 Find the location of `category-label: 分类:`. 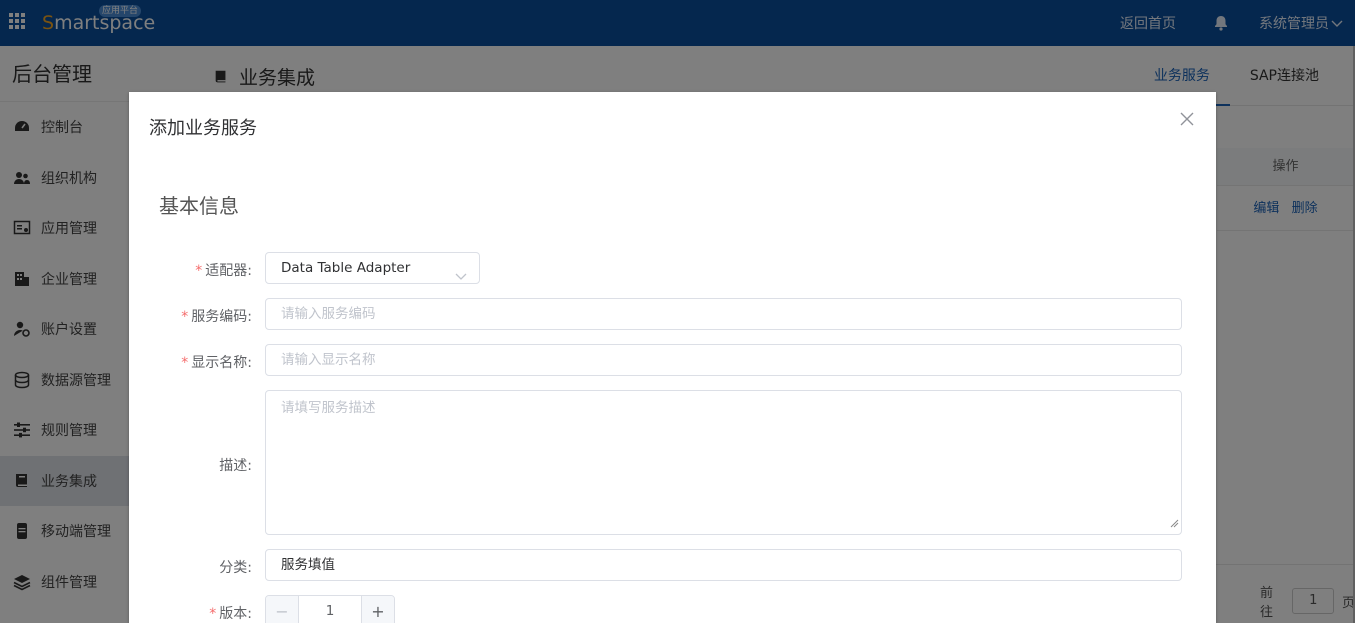

category-label: 分类: is located at coordinates (235, 568).